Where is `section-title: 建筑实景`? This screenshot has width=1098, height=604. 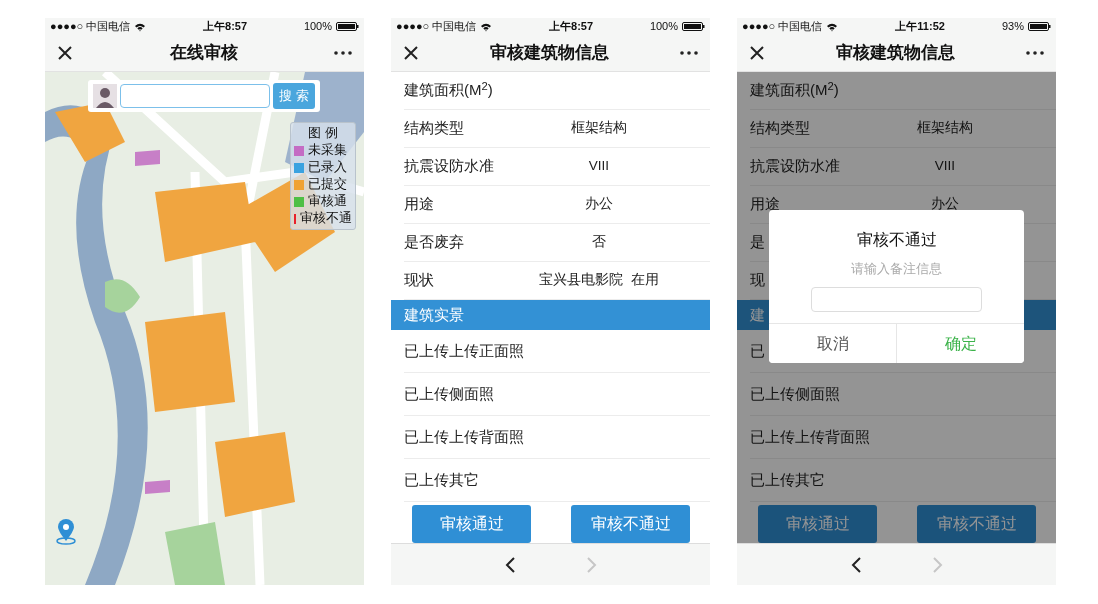 section-title: 建筑实景 is located at coordinates (434, 314).